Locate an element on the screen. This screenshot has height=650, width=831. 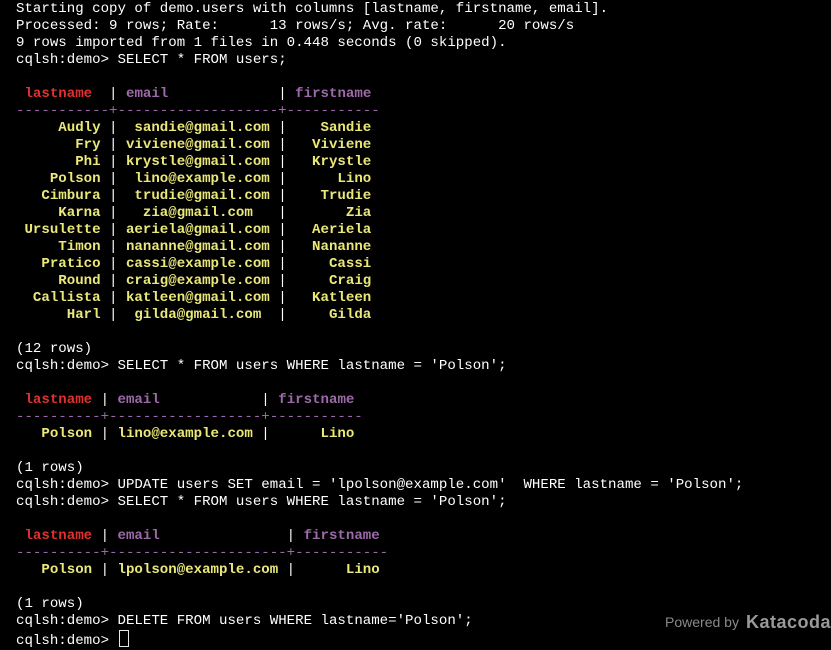
cell-lastname: Timon is located at coordinates (62, 247).